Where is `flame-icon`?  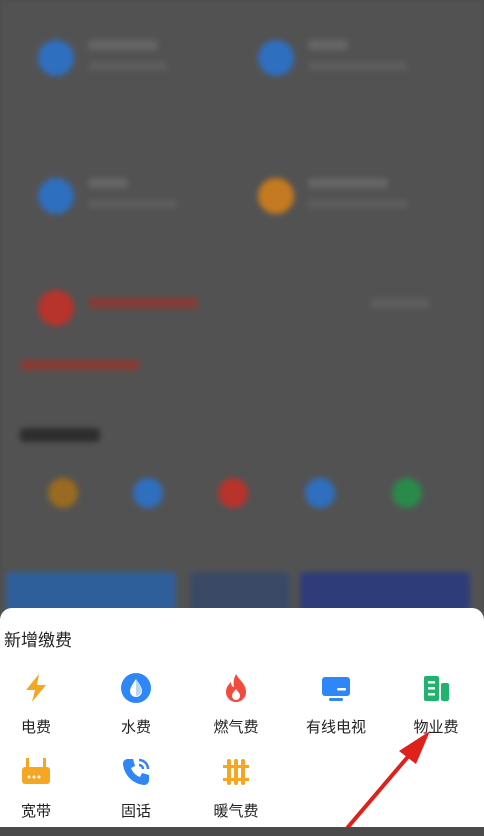
flame-icon is located at coordinates (236, 688).